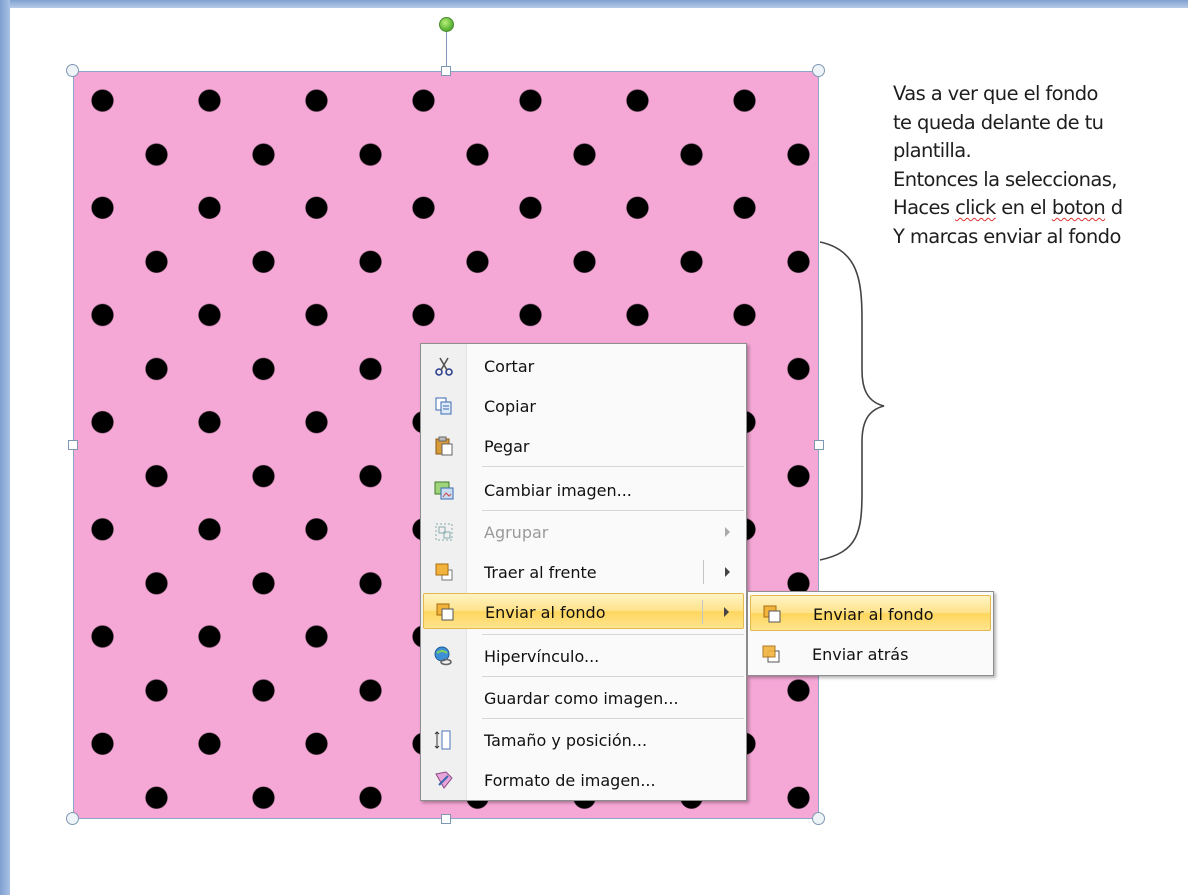 Image resolution: width=1188 pixels, height=895 pixels. What do you see at coordinates (510, 406) in the screenshot?
I see `menu-item-label: Copiar` at bounding box center [510, 406].